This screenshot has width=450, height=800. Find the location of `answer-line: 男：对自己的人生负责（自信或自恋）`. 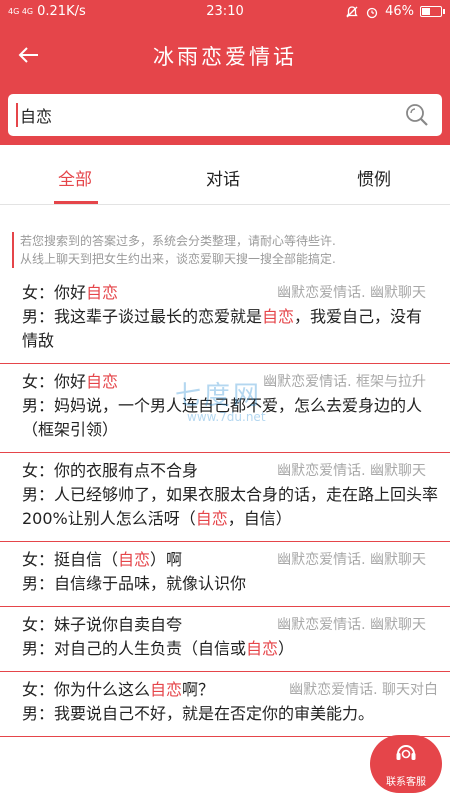

answer-line: 男：对自己的人生负责（自信或自恋） is located at coordinates (230, 649).